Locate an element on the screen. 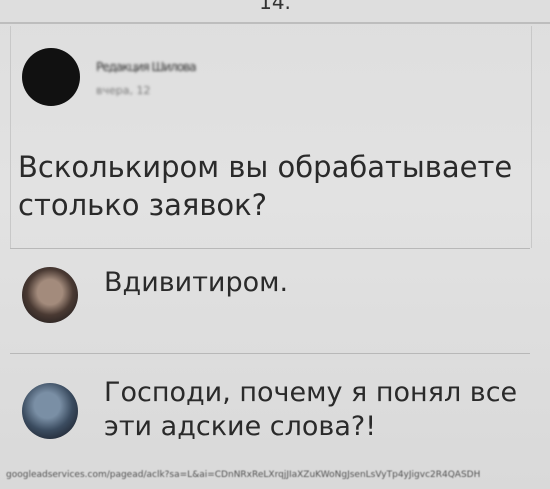 The height and width of the screenshot is (489, 550). post-meta: вчера, 12 is located at coordinates (123, 90).